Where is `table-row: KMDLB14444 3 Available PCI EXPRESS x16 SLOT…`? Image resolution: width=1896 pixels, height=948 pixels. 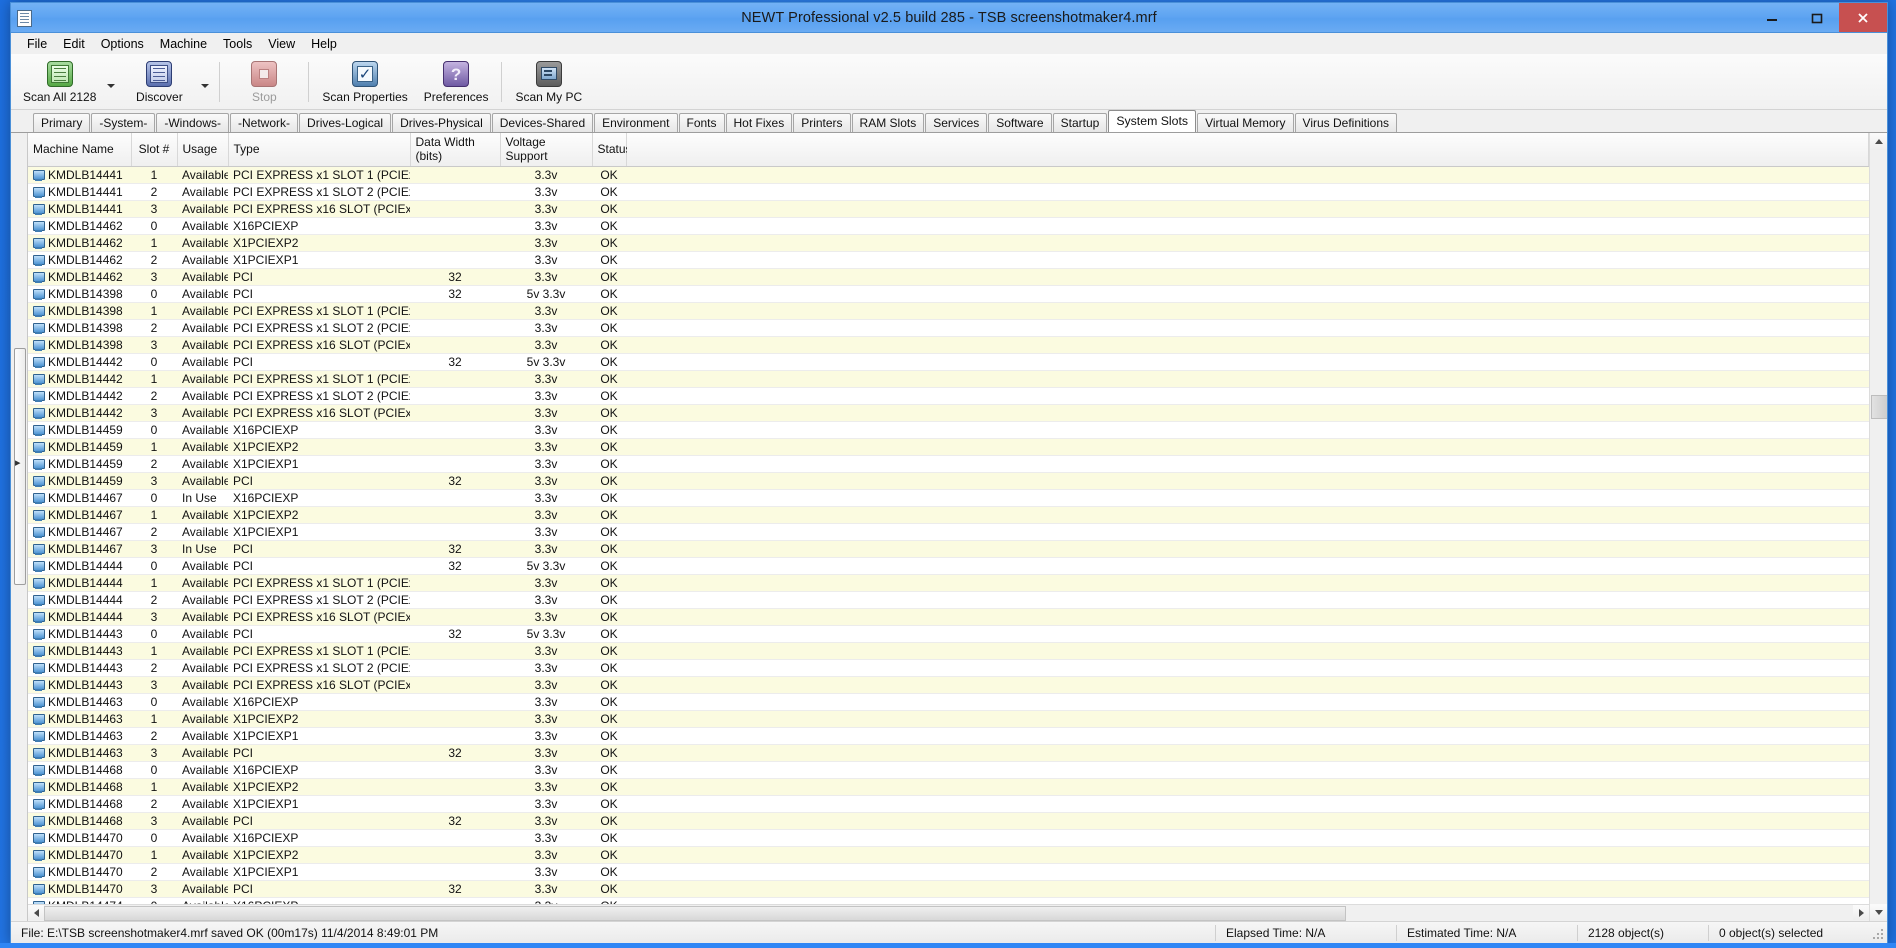 table-row: KMDLB14444 3 Available PCI EXPRESS x16 SLOT… is located at coordinates (948, 617).